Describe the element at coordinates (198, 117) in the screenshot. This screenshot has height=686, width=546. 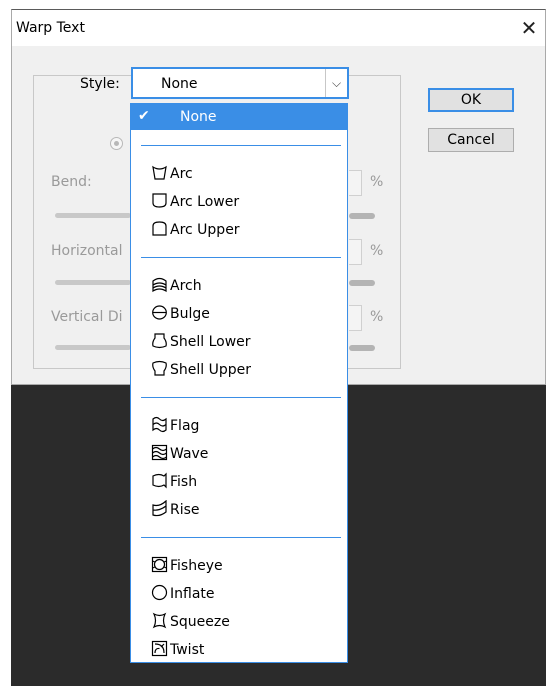
I see `option-none-label: None` at that location.